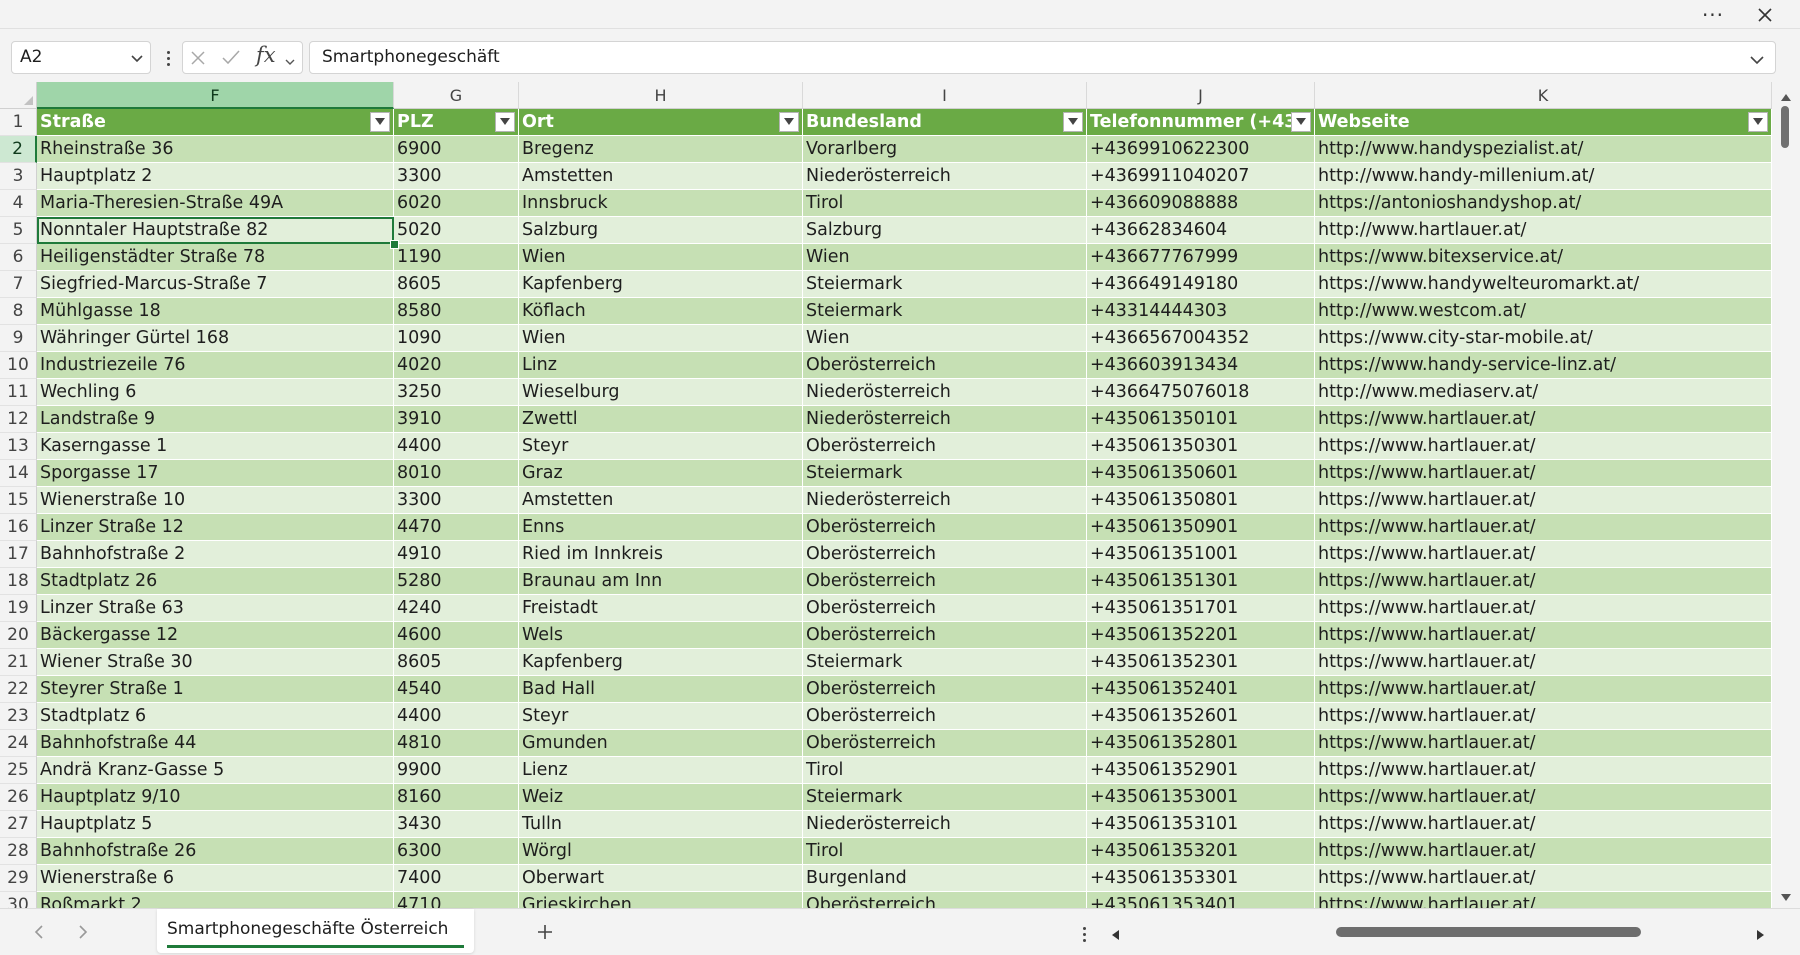  What do you see at coordinates (18, 230) in the screenshot?
I see `row-header: 5` at bounding box center [18, 230].